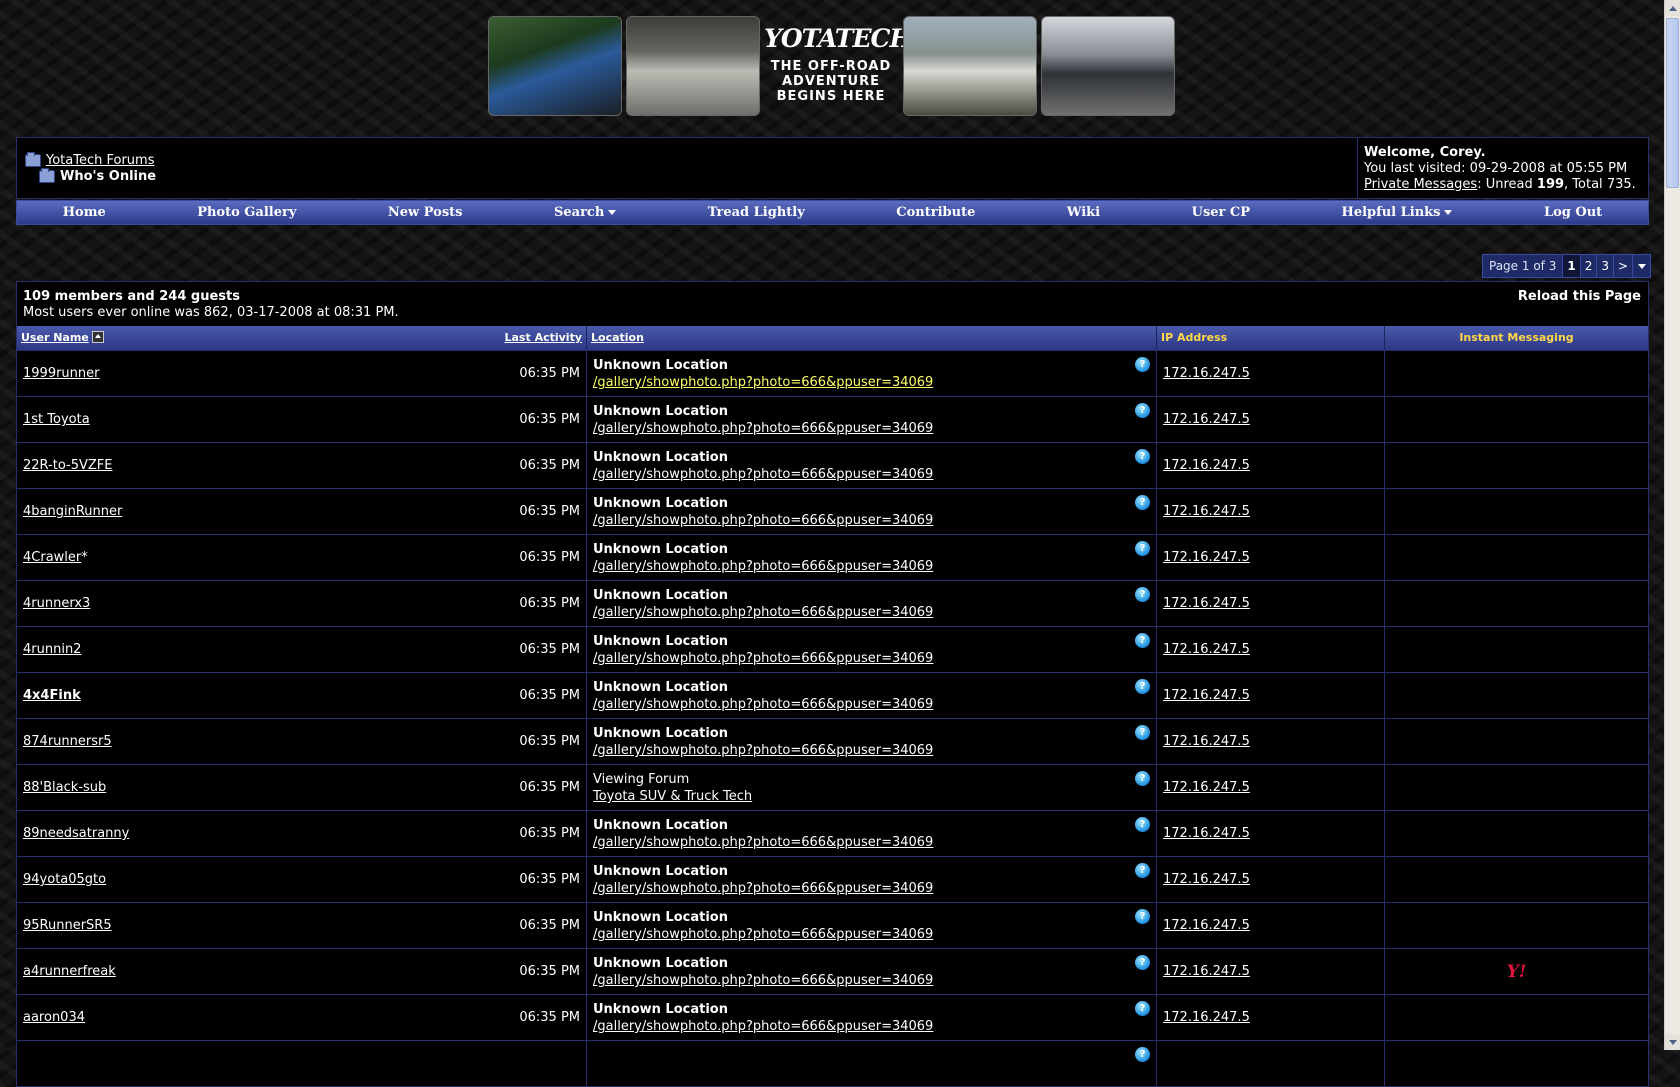 This screenshot has width=1680, height=1087. What do you see at coordinates (67, 925) in the screenshot?
I see `username-link: 95RunnerSR5` at bounding box center [67, 925].